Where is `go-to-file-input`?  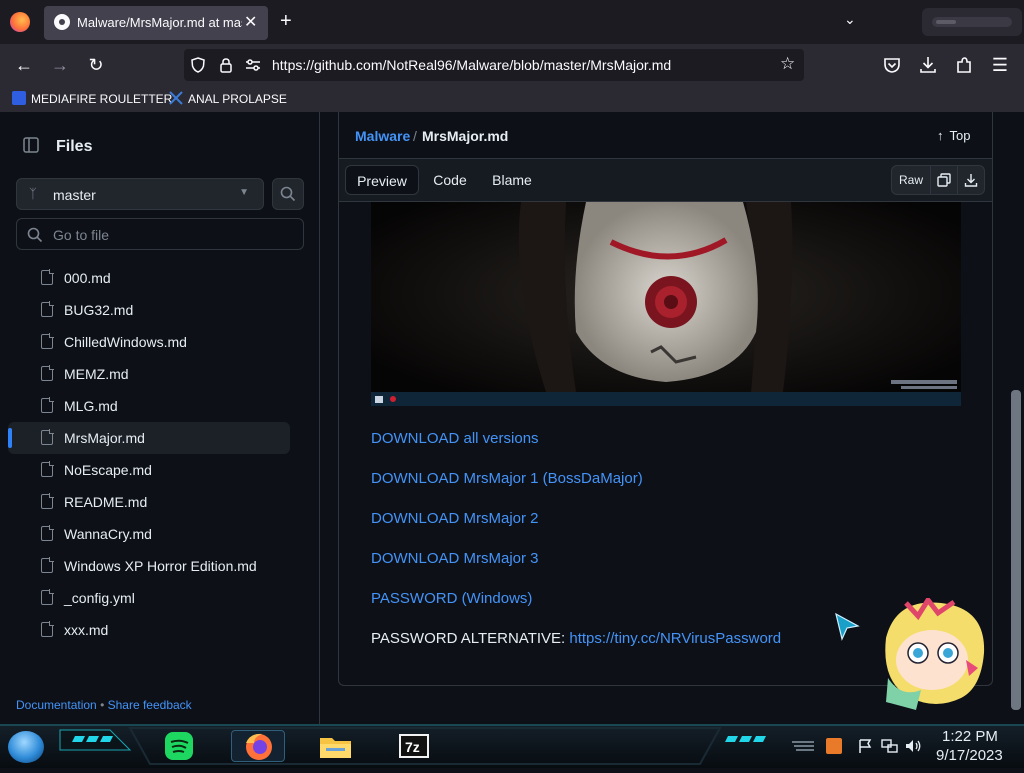 go-to-file-input is located at coordinates (173, 235).